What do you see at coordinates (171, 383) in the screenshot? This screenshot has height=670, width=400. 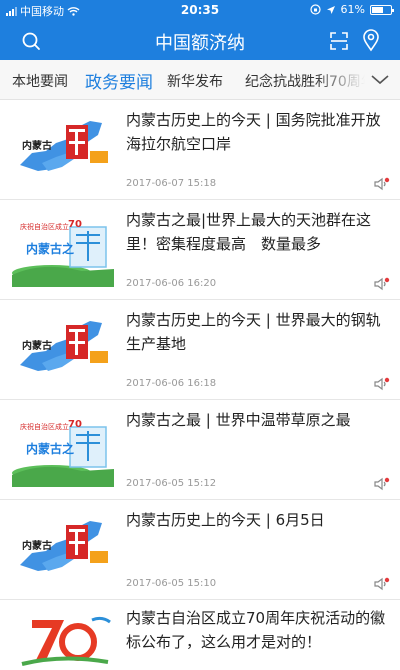 I see `news-date: 2017-06-06 16:18` at bounding box center [171, 383].